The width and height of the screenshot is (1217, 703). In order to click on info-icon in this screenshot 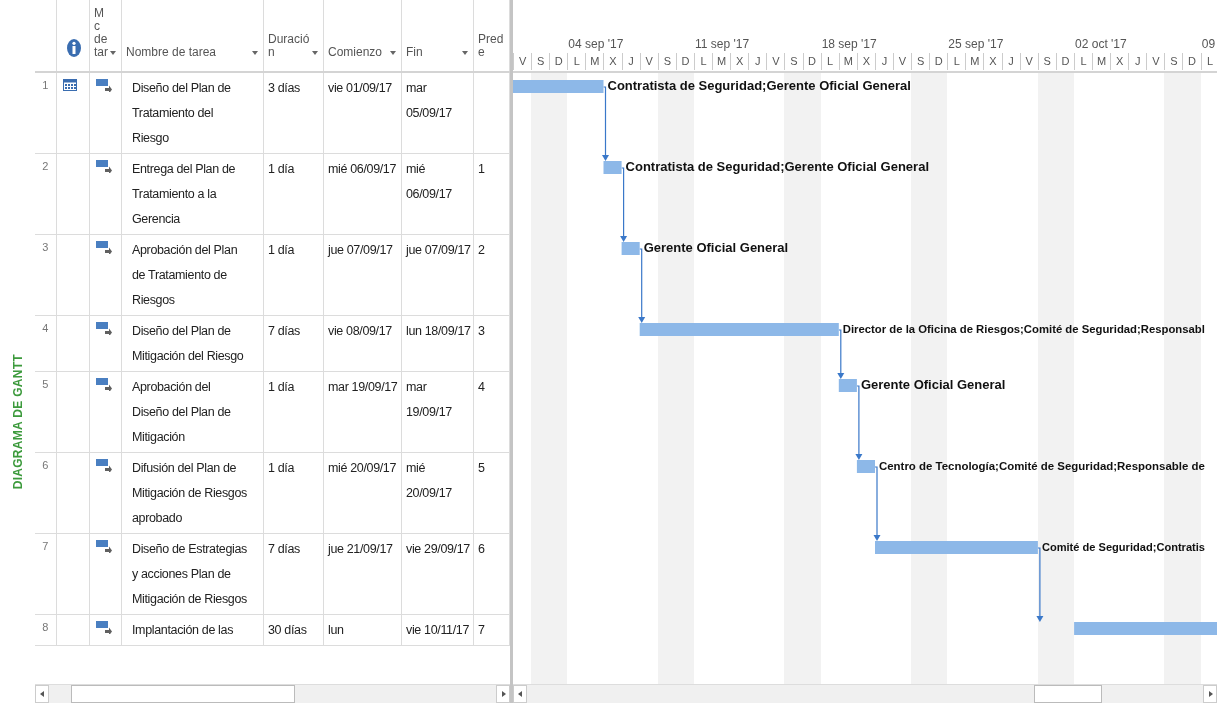, I will do `click(73, 48)`.